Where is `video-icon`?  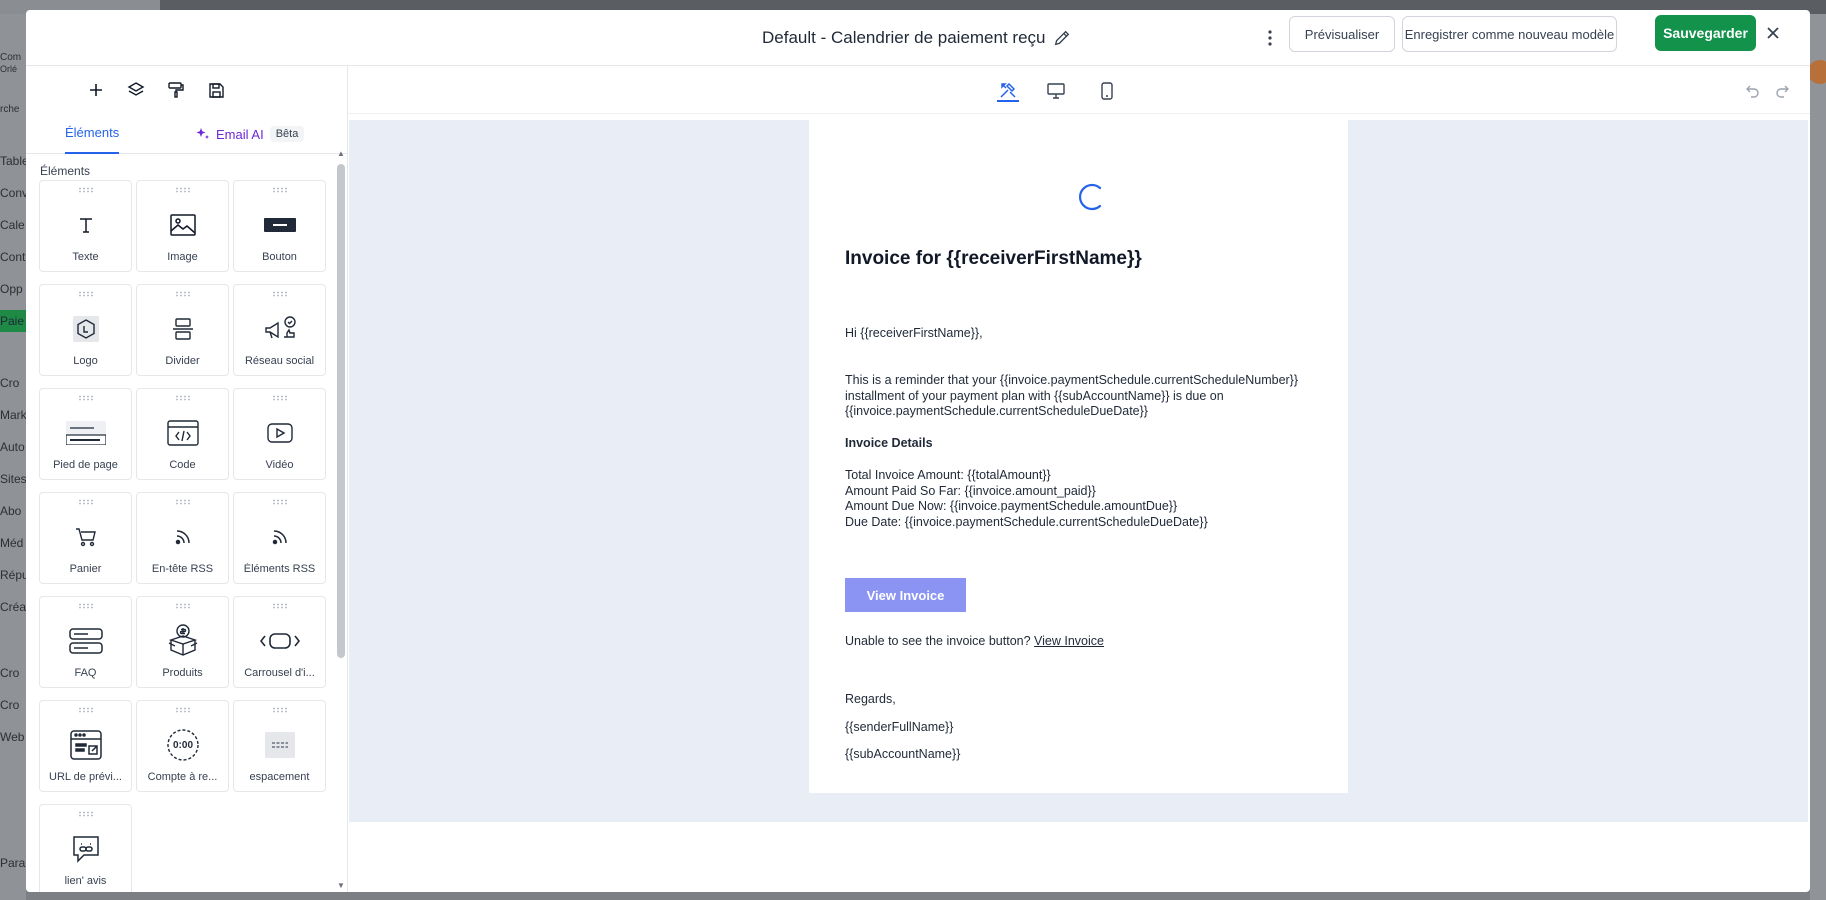 video-icon is located at coordinates (279, 433).